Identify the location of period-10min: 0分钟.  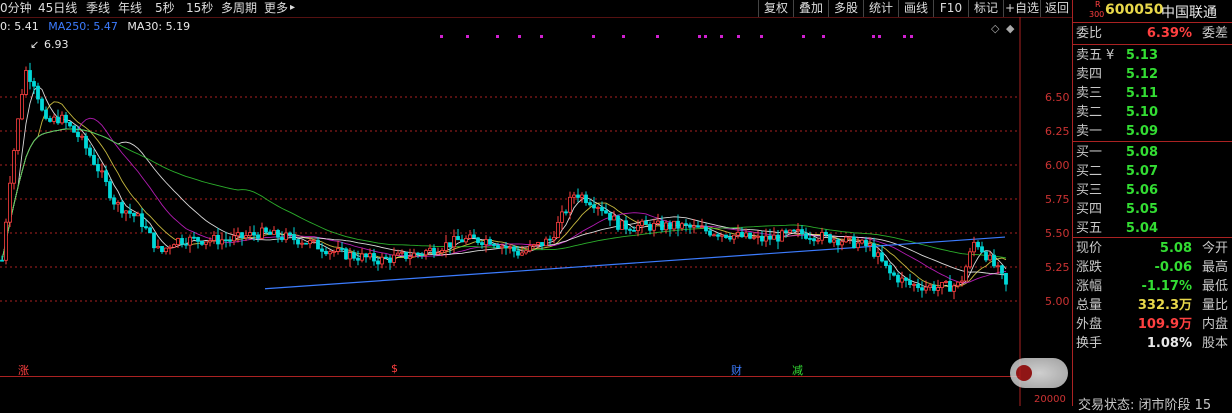
(16, 8).